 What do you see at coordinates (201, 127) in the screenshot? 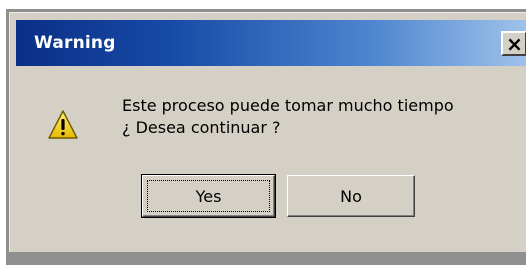
I see `message-line-2: ¿ Desea continuar ?` at bounding box center [201, 127].